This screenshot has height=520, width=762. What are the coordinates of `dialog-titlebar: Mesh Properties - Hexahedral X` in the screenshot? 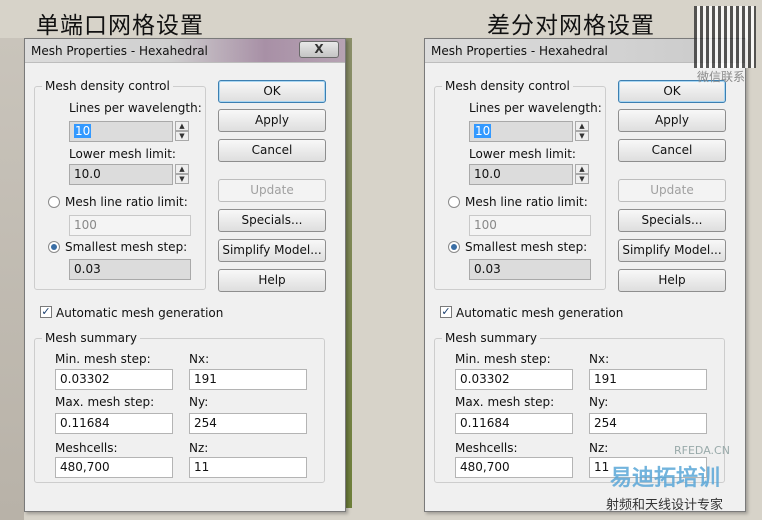 It's located at (185, 51).